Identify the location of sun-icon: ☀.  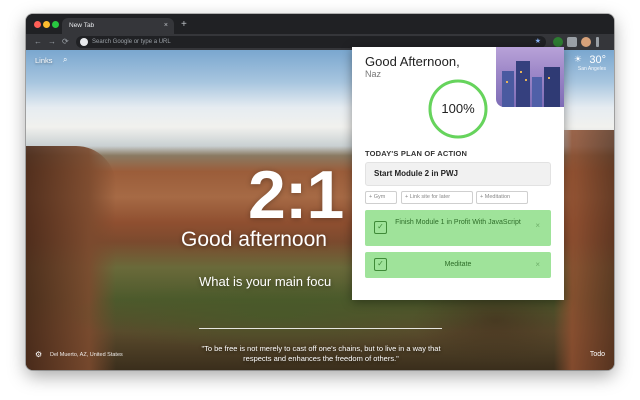
(577, 59).